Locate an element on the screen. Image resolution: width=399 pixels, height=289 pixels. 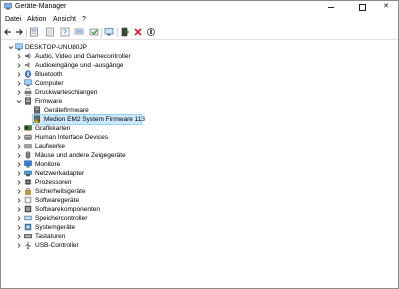
tree-item-label: Sicherheitsgeräte is located at coordinates (60, 191).